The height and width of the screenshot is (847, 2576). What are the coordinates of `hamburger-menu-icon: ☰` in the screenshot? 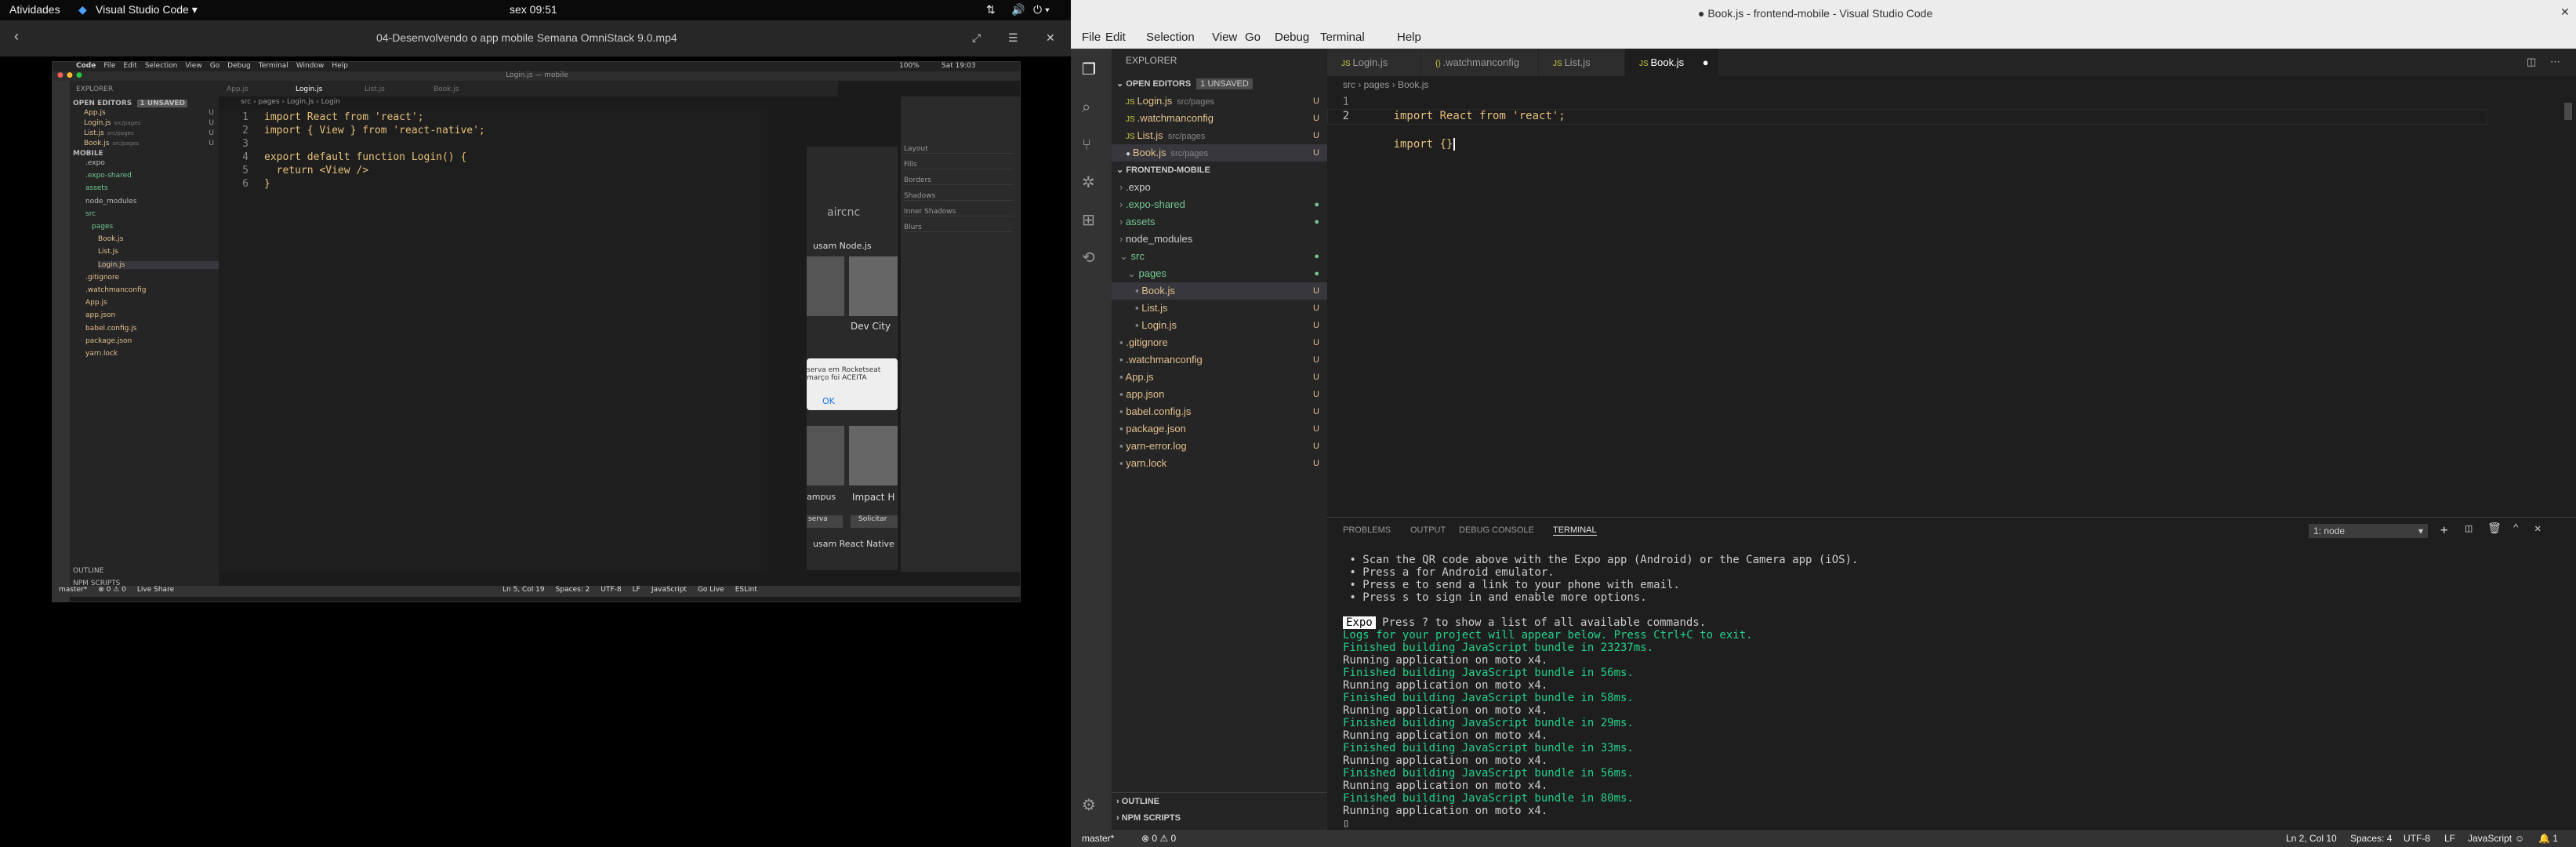 It's located at (1013, 38).